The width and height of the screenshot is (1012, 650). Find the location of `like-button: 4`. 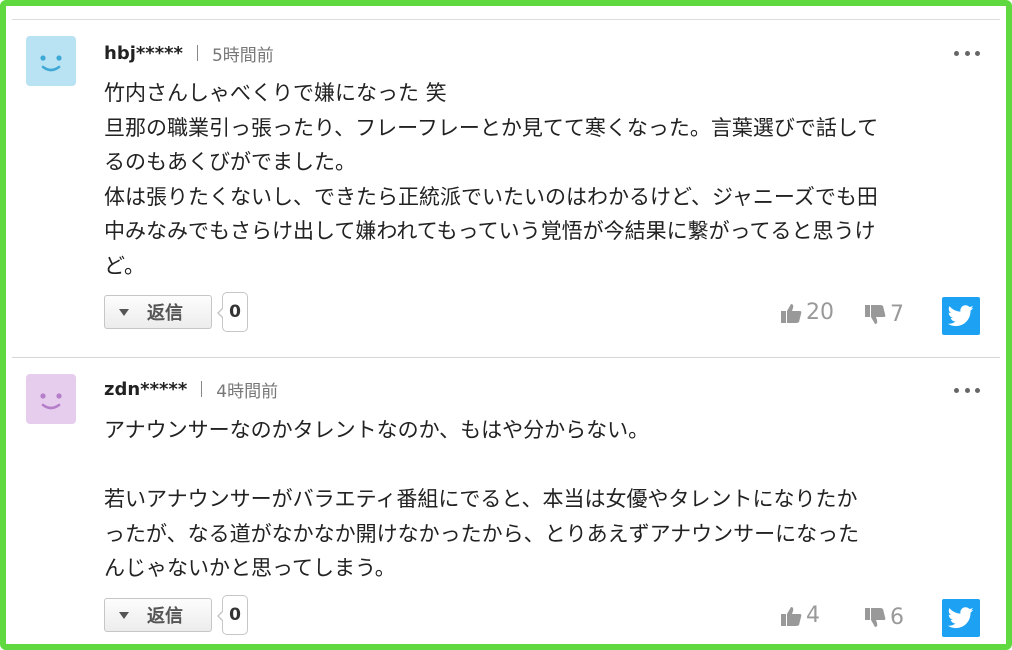

like-button: 4 is located at coordinates (800, 615).